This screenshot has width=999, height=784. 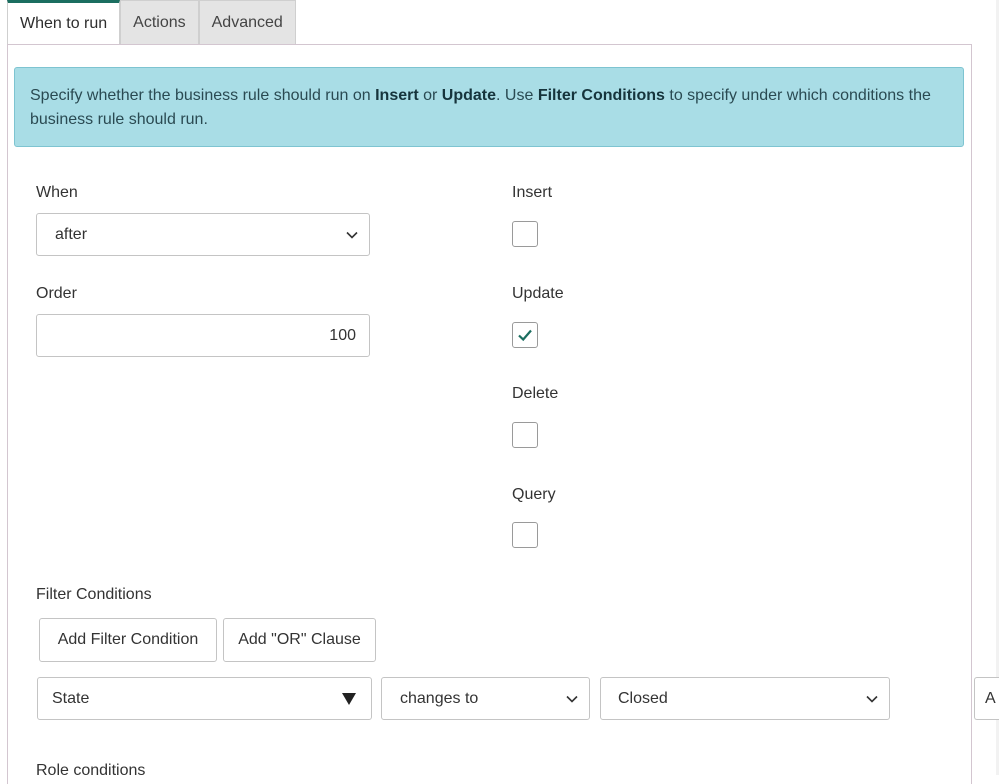 What do you see at coordinates (159, 22) in the screenshot?
I see `tab-actions: Actions` at bounding box center [159, 22].